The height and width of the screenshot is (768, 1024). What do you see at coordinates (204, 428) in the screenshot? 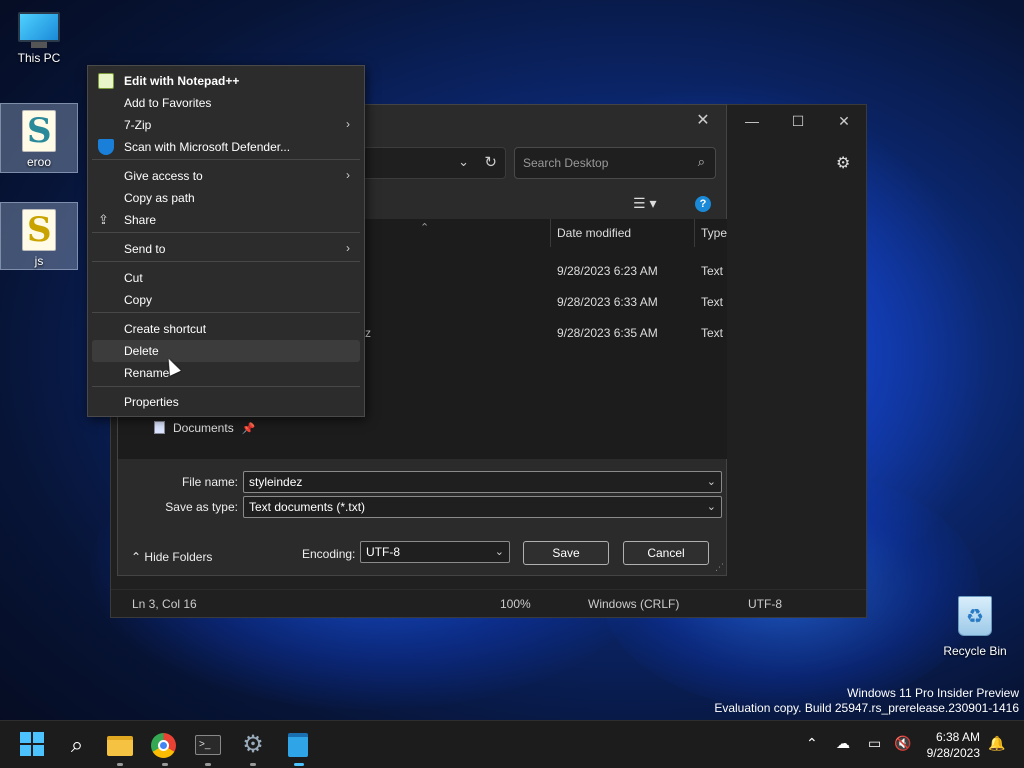
I see `nav-item-documents: Documents 📌` at bounding box center [204, 428].